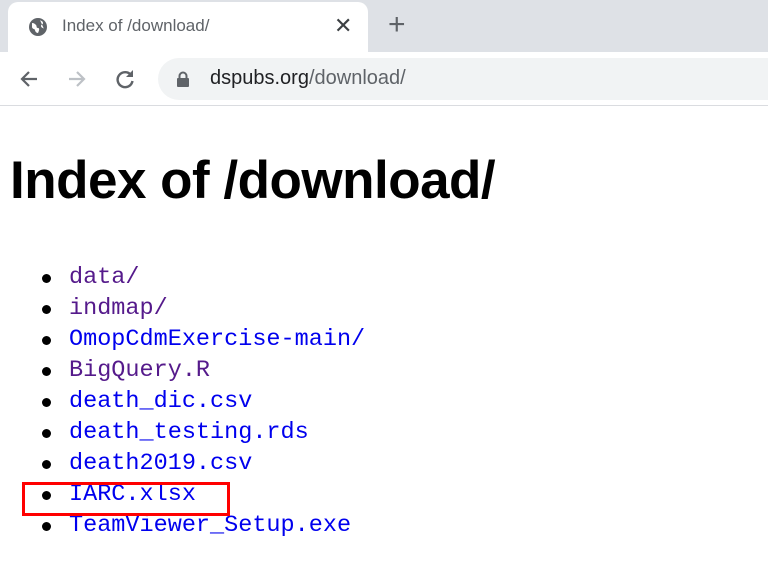 Image resolution: width=768 pixels, height=585 pixels. Describe the element at coordinates (136, 25) in the screenshot. I see `tab-title: Index of /download/` at that location.